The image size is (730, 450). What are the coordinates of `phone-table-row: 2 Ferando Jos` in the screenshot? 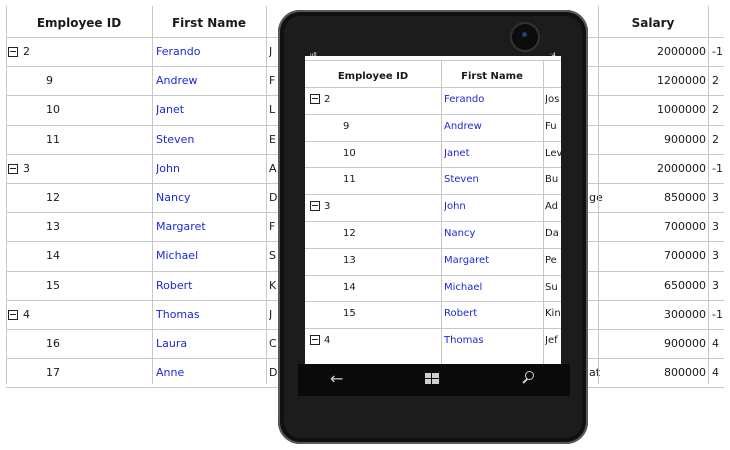 It's located at (433, 100).